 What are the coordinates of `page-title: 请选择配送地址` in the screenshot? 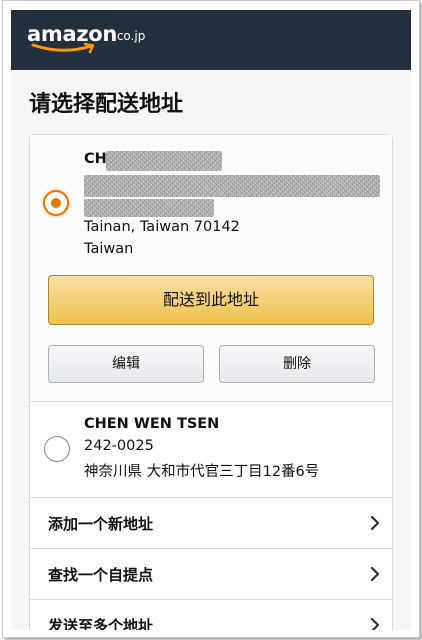 It's located at (106, 104).